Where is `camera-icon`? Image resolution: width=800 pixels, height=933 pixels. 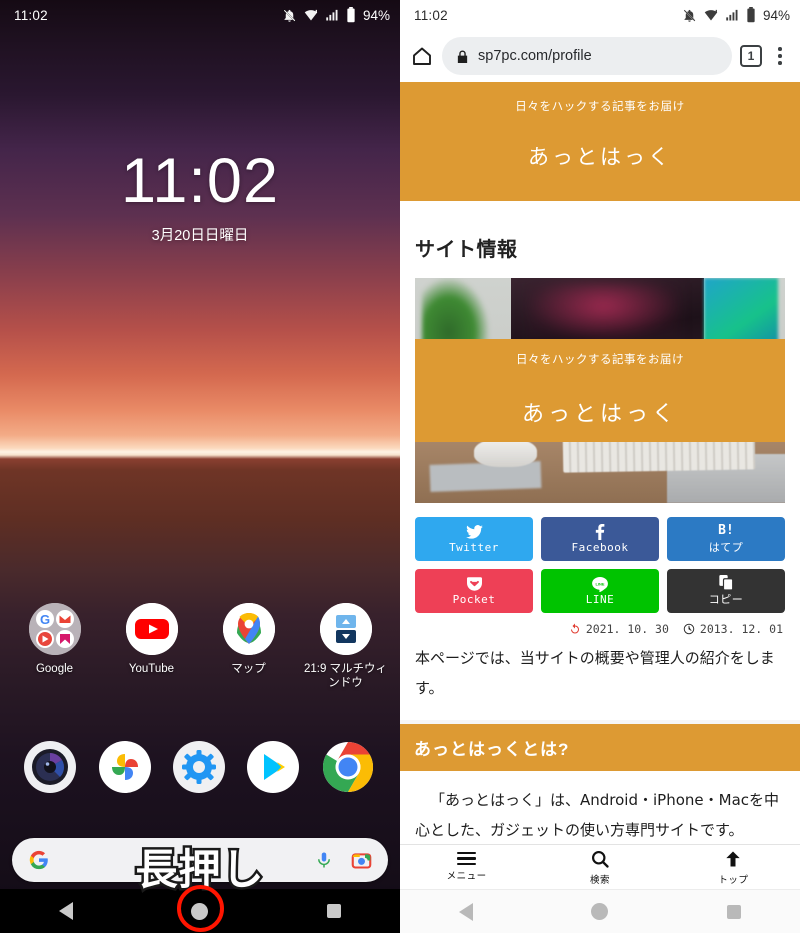
camera-icon is located at coordinates (50, 767).